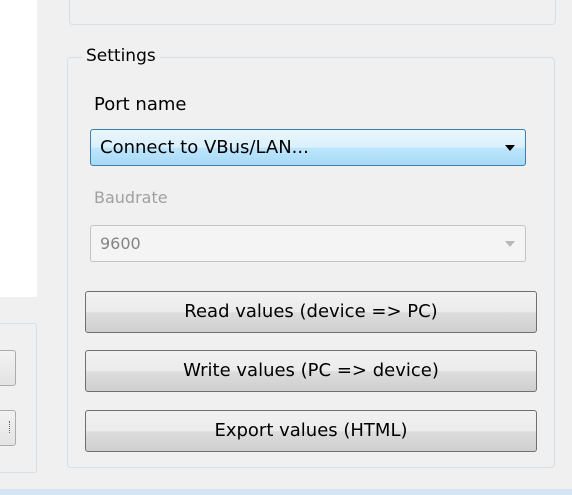  Describe the element at coordinates (311, 371) in the screenshot. I see `write-values-button: Write values (PC => device)` at that location.